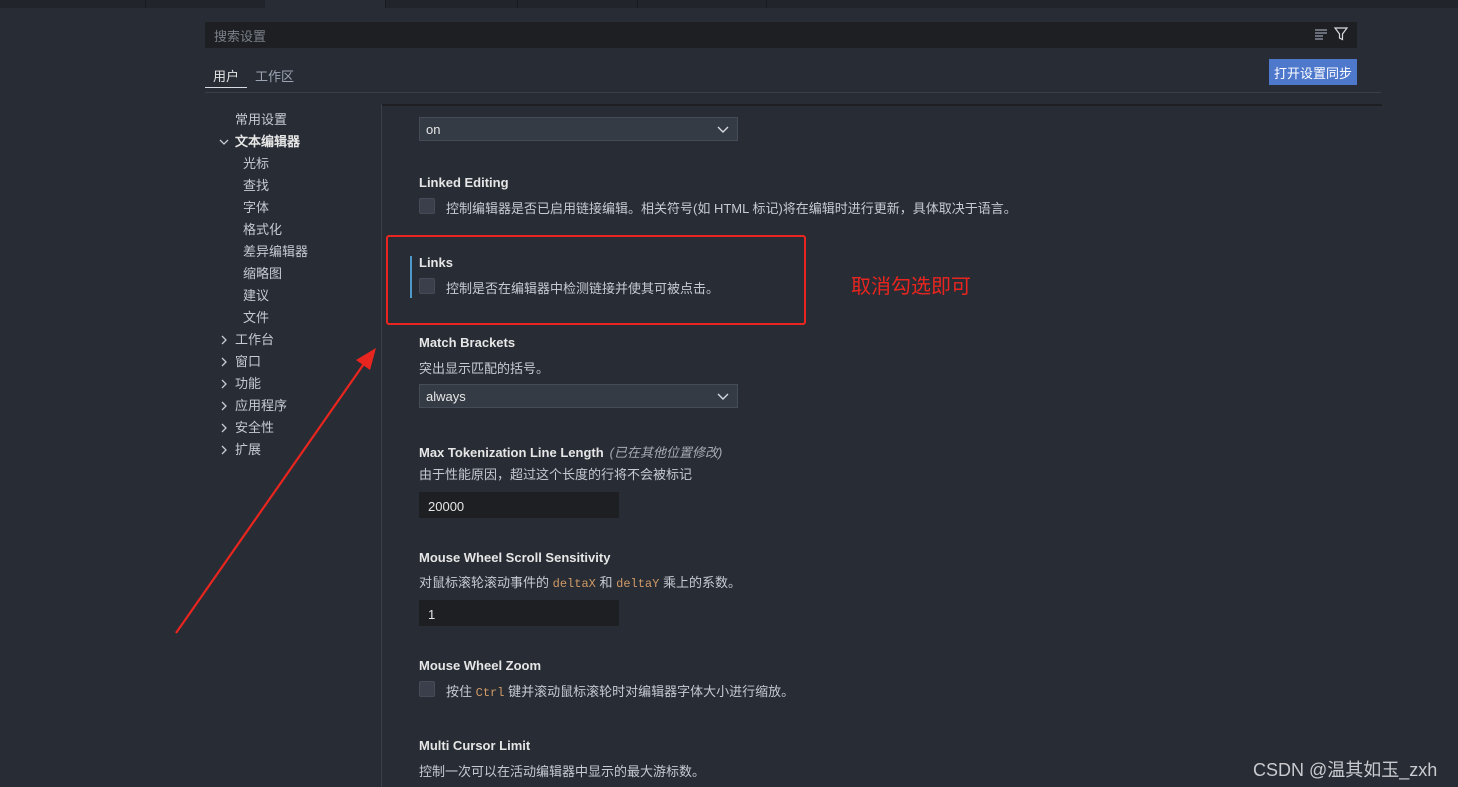 The image size is (1458, 787). Describe the element at coordinates (275, 491) in the screenshot. I see `annotation-arrow-icon` at that location.